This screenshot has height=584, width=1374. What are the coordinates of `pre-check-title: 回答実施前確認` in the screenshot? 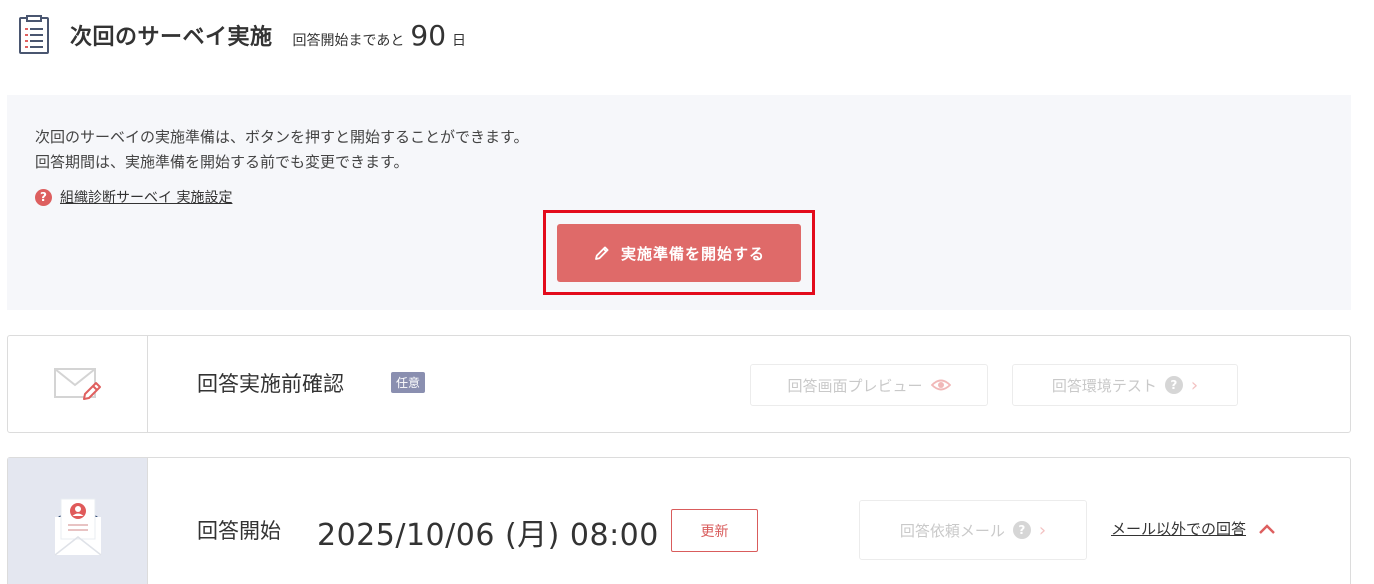 It's located at (270, 384).